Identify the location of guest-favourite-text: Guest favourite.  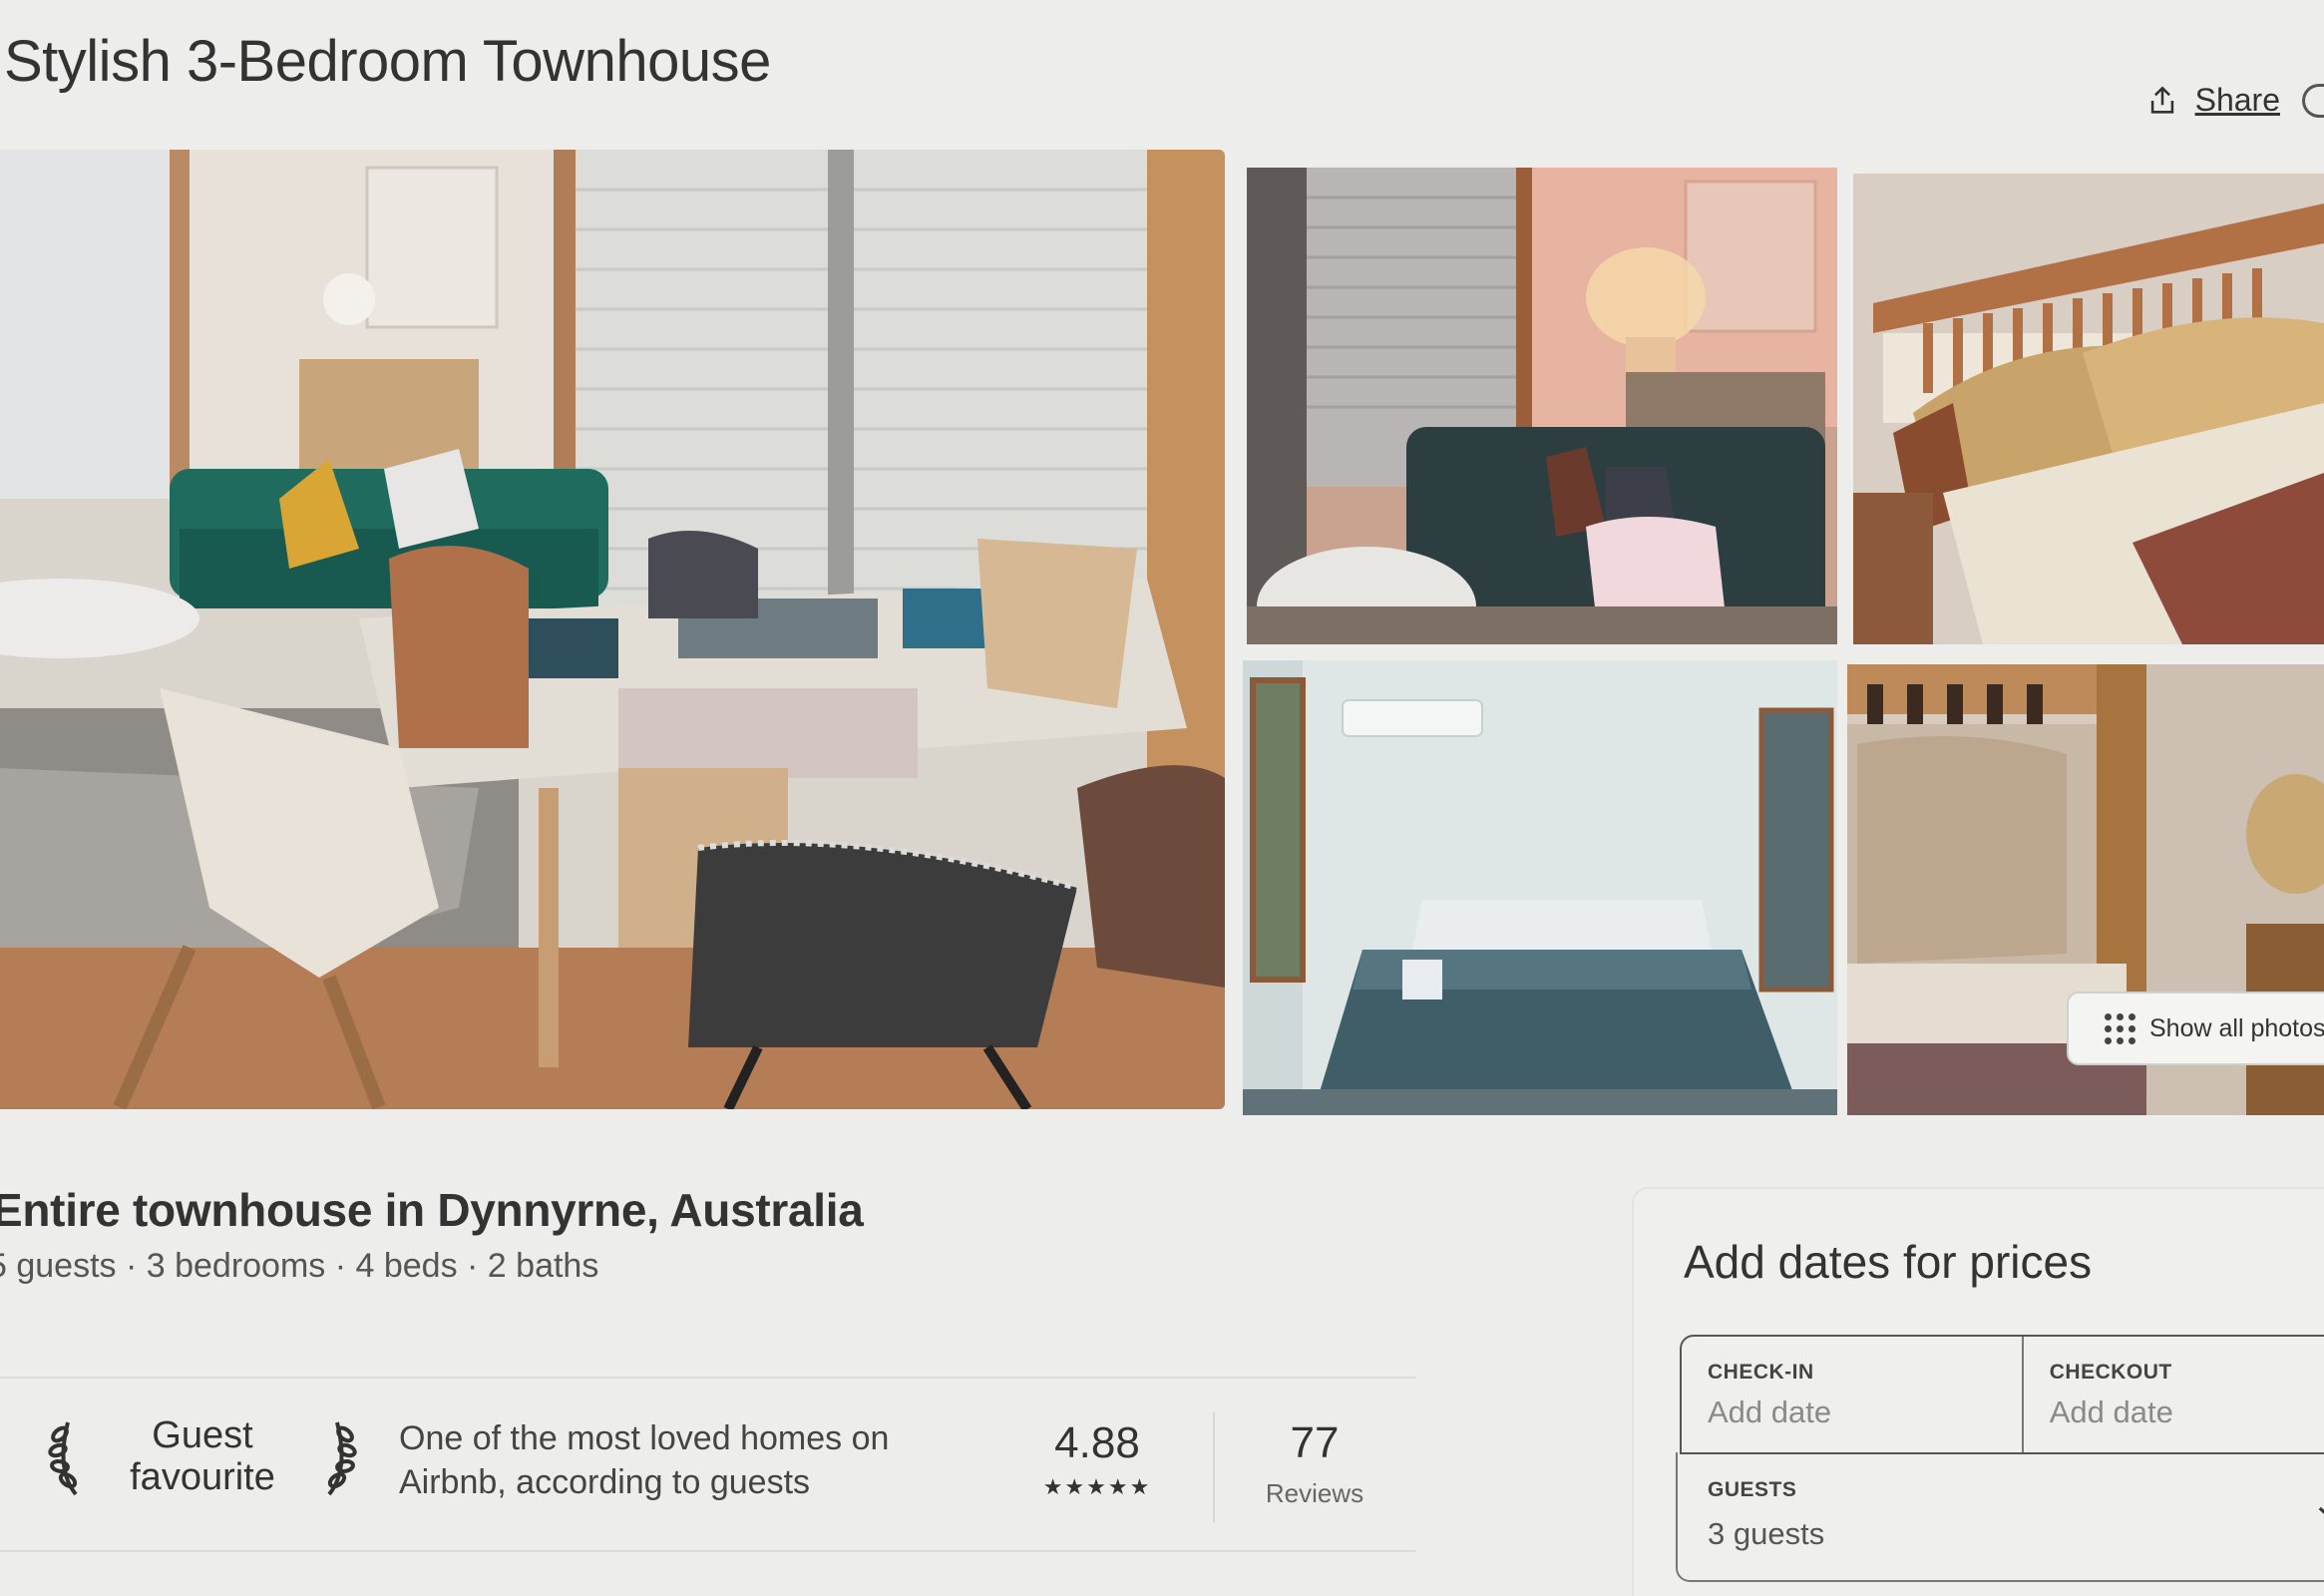
(202, 1456).